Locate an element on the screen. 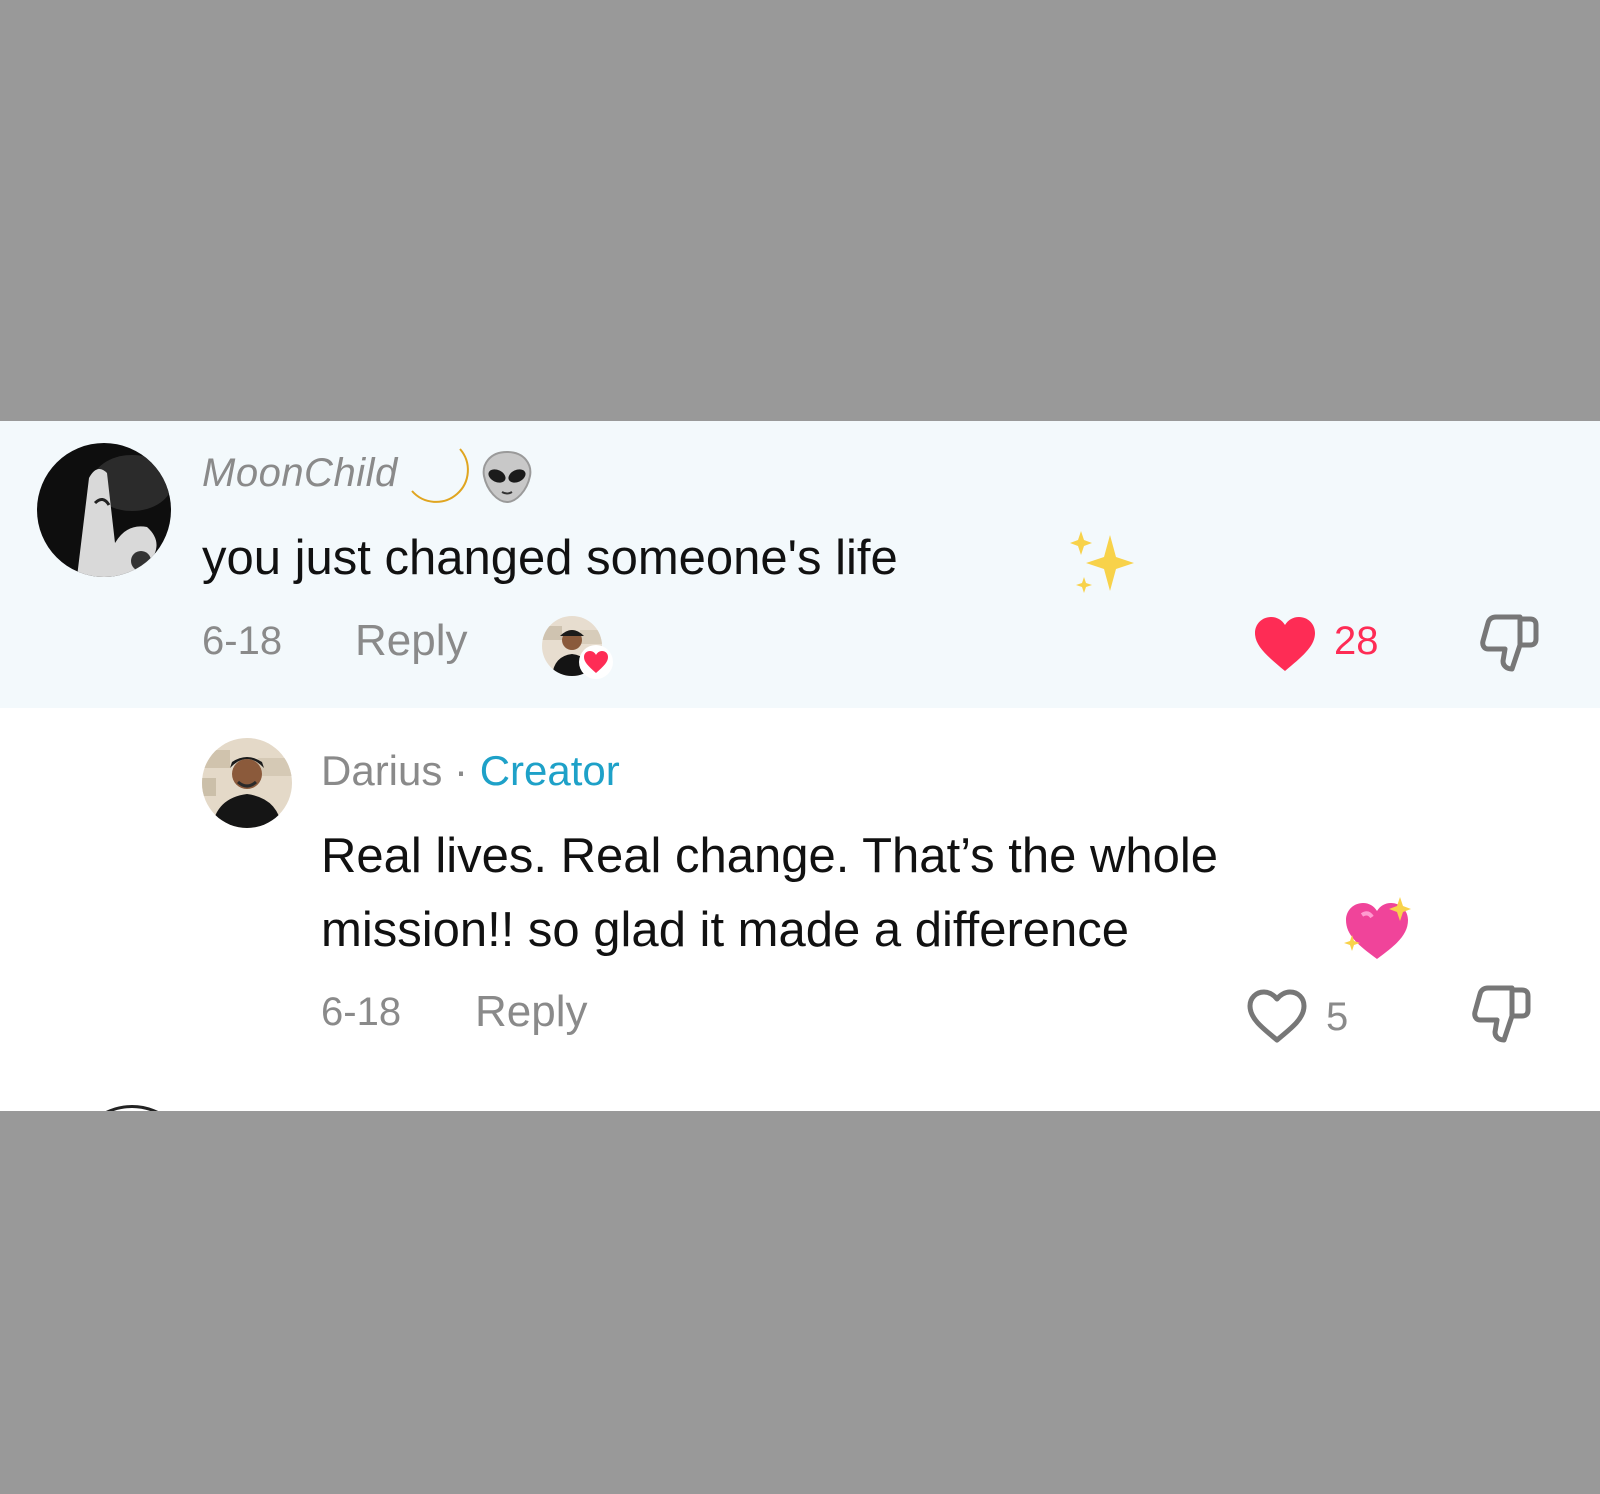 The width and height of the screenshot is (1600, 1494). comment-reply-button: Reply is located at coordinates (411, 641).